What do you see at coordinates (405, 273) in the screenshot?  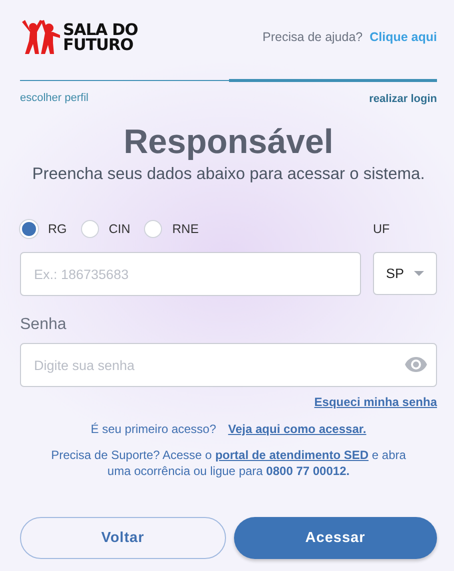 I see `uf-select: SP` at bounding box center [405, 273].